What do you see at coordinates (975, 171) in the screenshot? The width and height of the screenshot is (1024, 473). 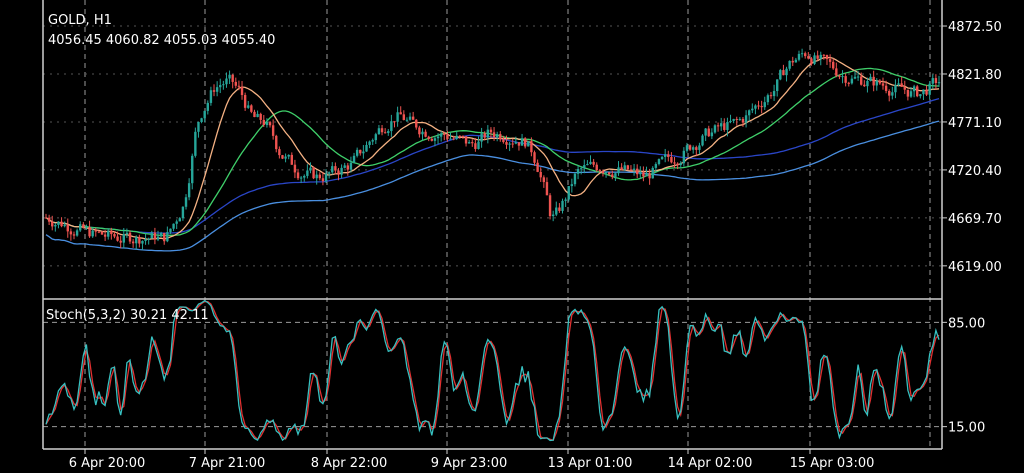 I see `price-tick-label: 4720.40` at bounding box center [975, 171].